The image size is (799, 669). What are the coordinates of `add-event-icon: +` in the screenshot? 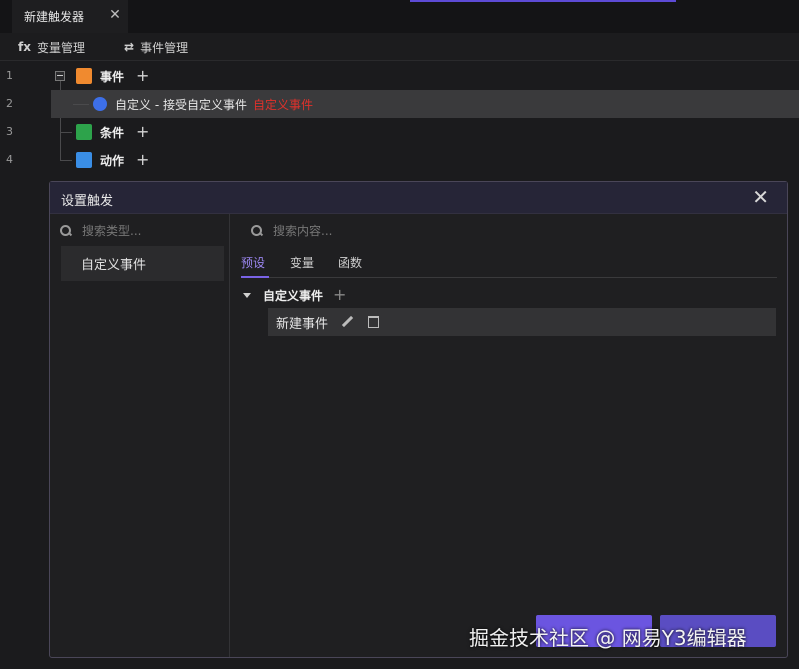 It's located at (142, 76).